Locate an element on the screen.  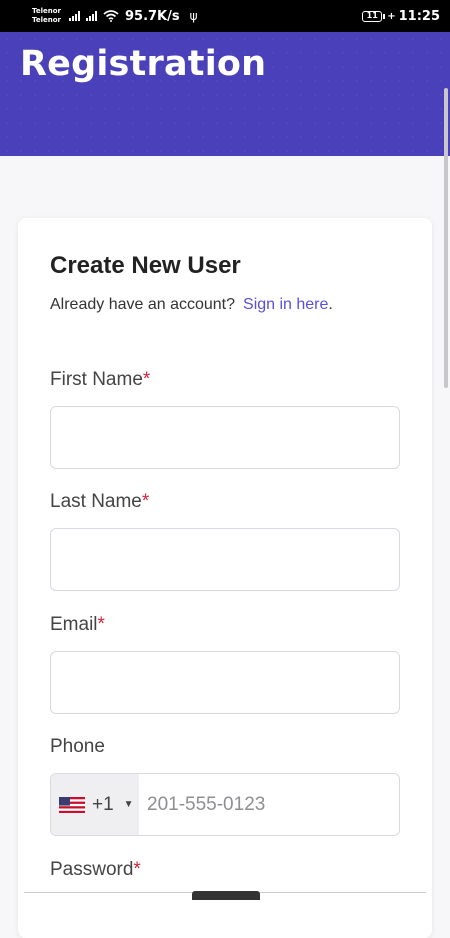
email-label: Email* is located at coordinates (77, 625).